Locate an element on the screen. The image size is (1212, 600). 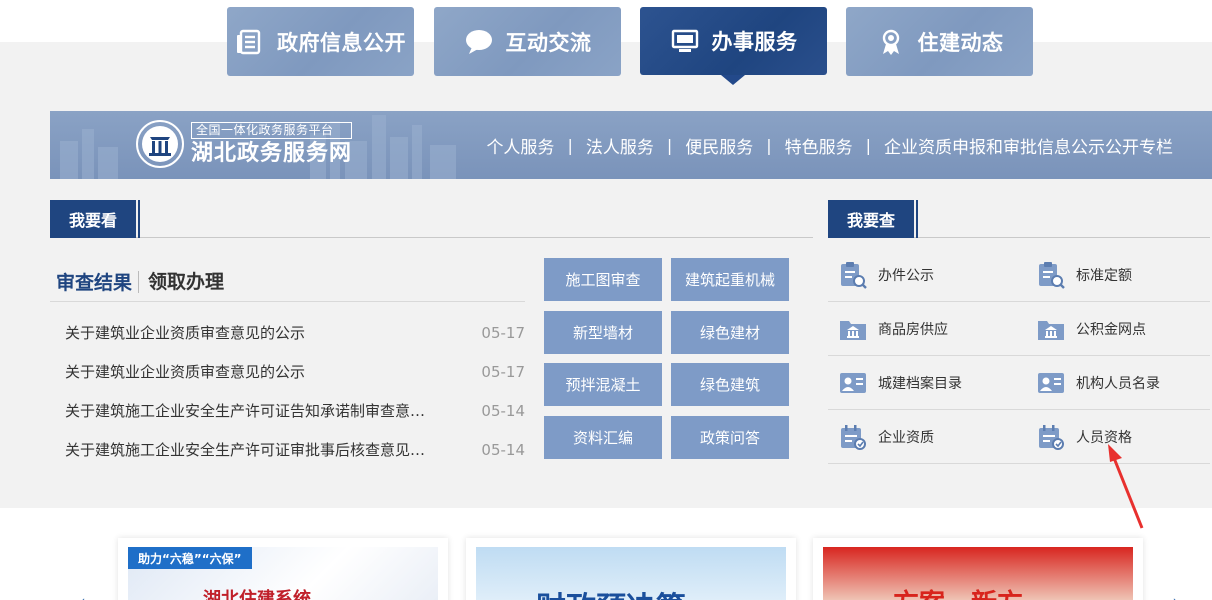
query-item-housing-fund-outlets: 公积金网点 is located at coordinates (1124, 328).